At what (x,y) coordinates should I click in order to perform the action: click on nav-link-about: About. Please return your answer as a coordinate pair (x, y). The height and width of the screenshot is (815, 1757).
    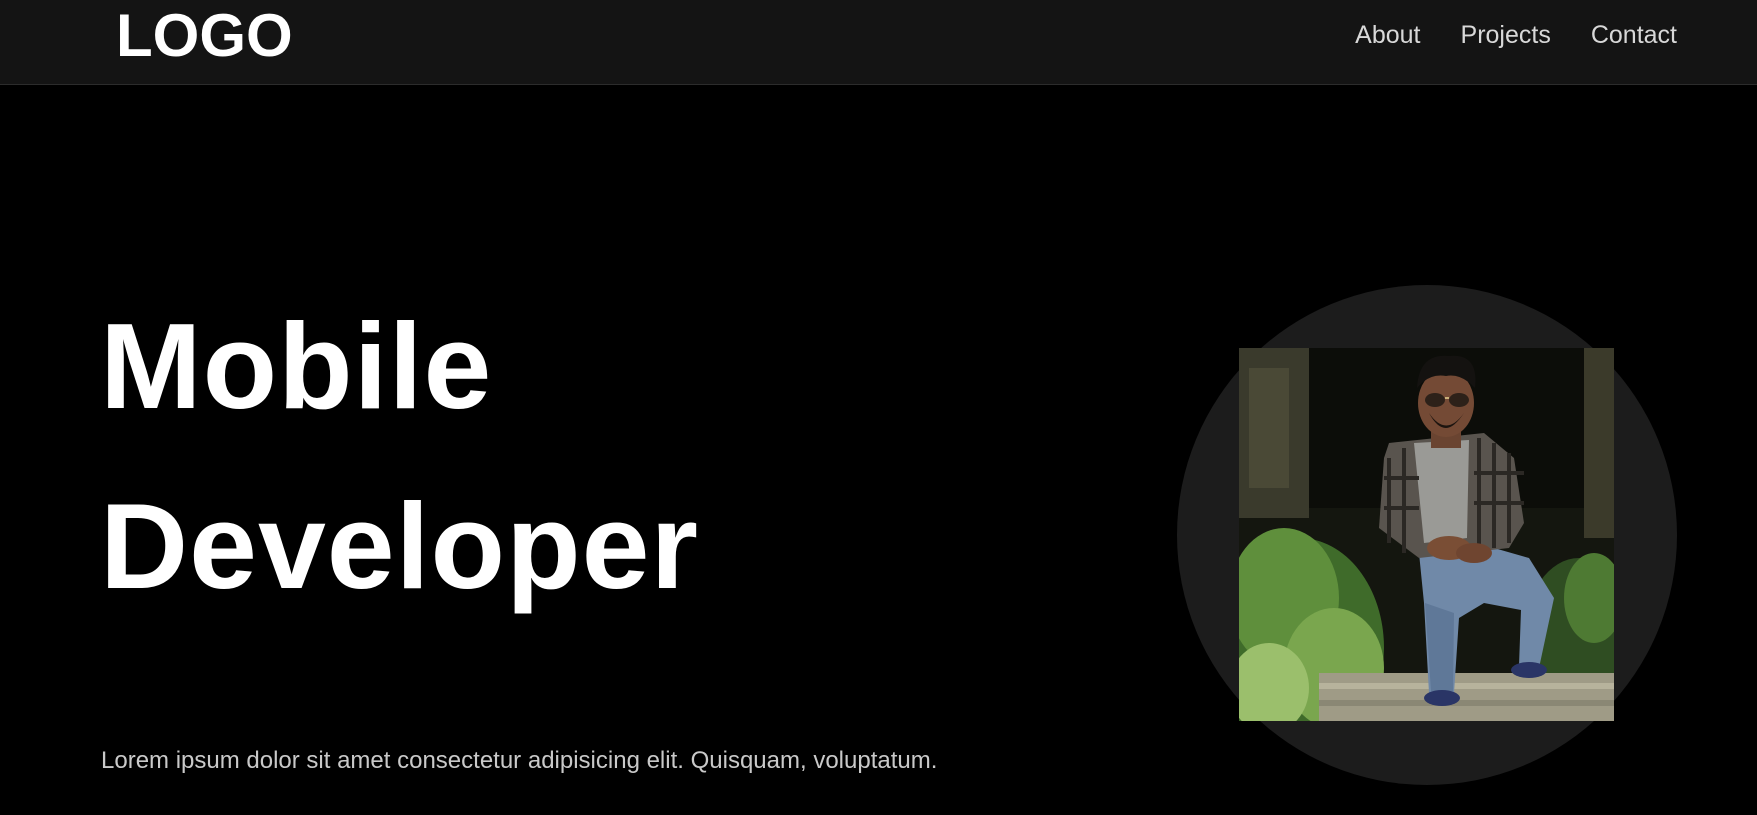
    Looking at the image, I should click on (1387, 35).